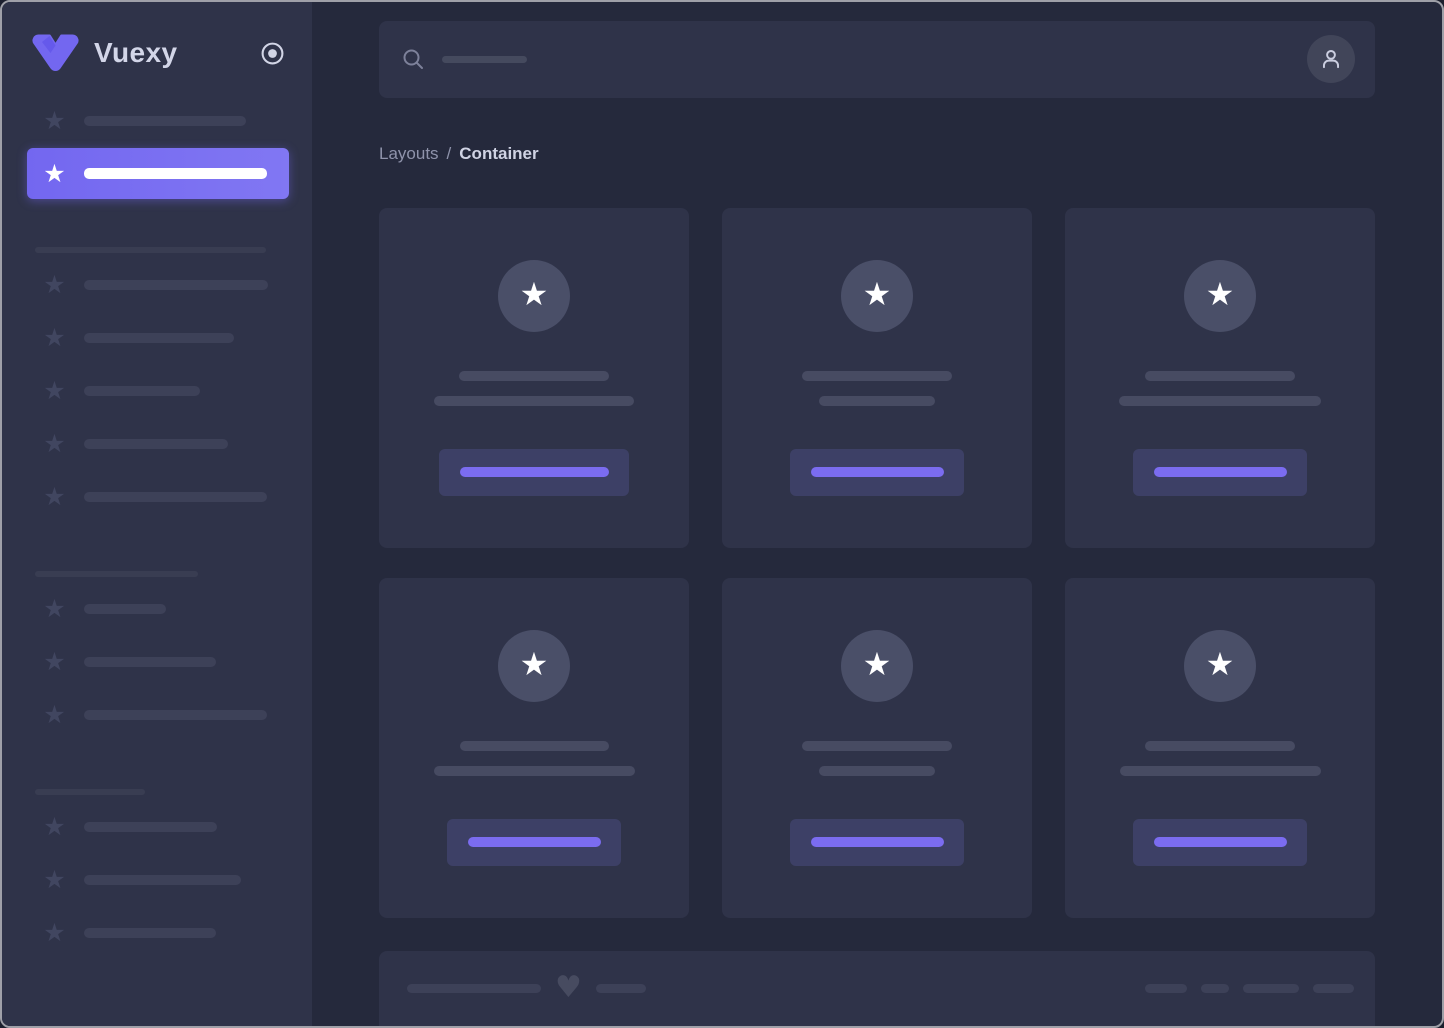  What do you see at coordinates (1331, 59) in the screenshot?
I see `user-avatar` at bounding box center [1331, 59].